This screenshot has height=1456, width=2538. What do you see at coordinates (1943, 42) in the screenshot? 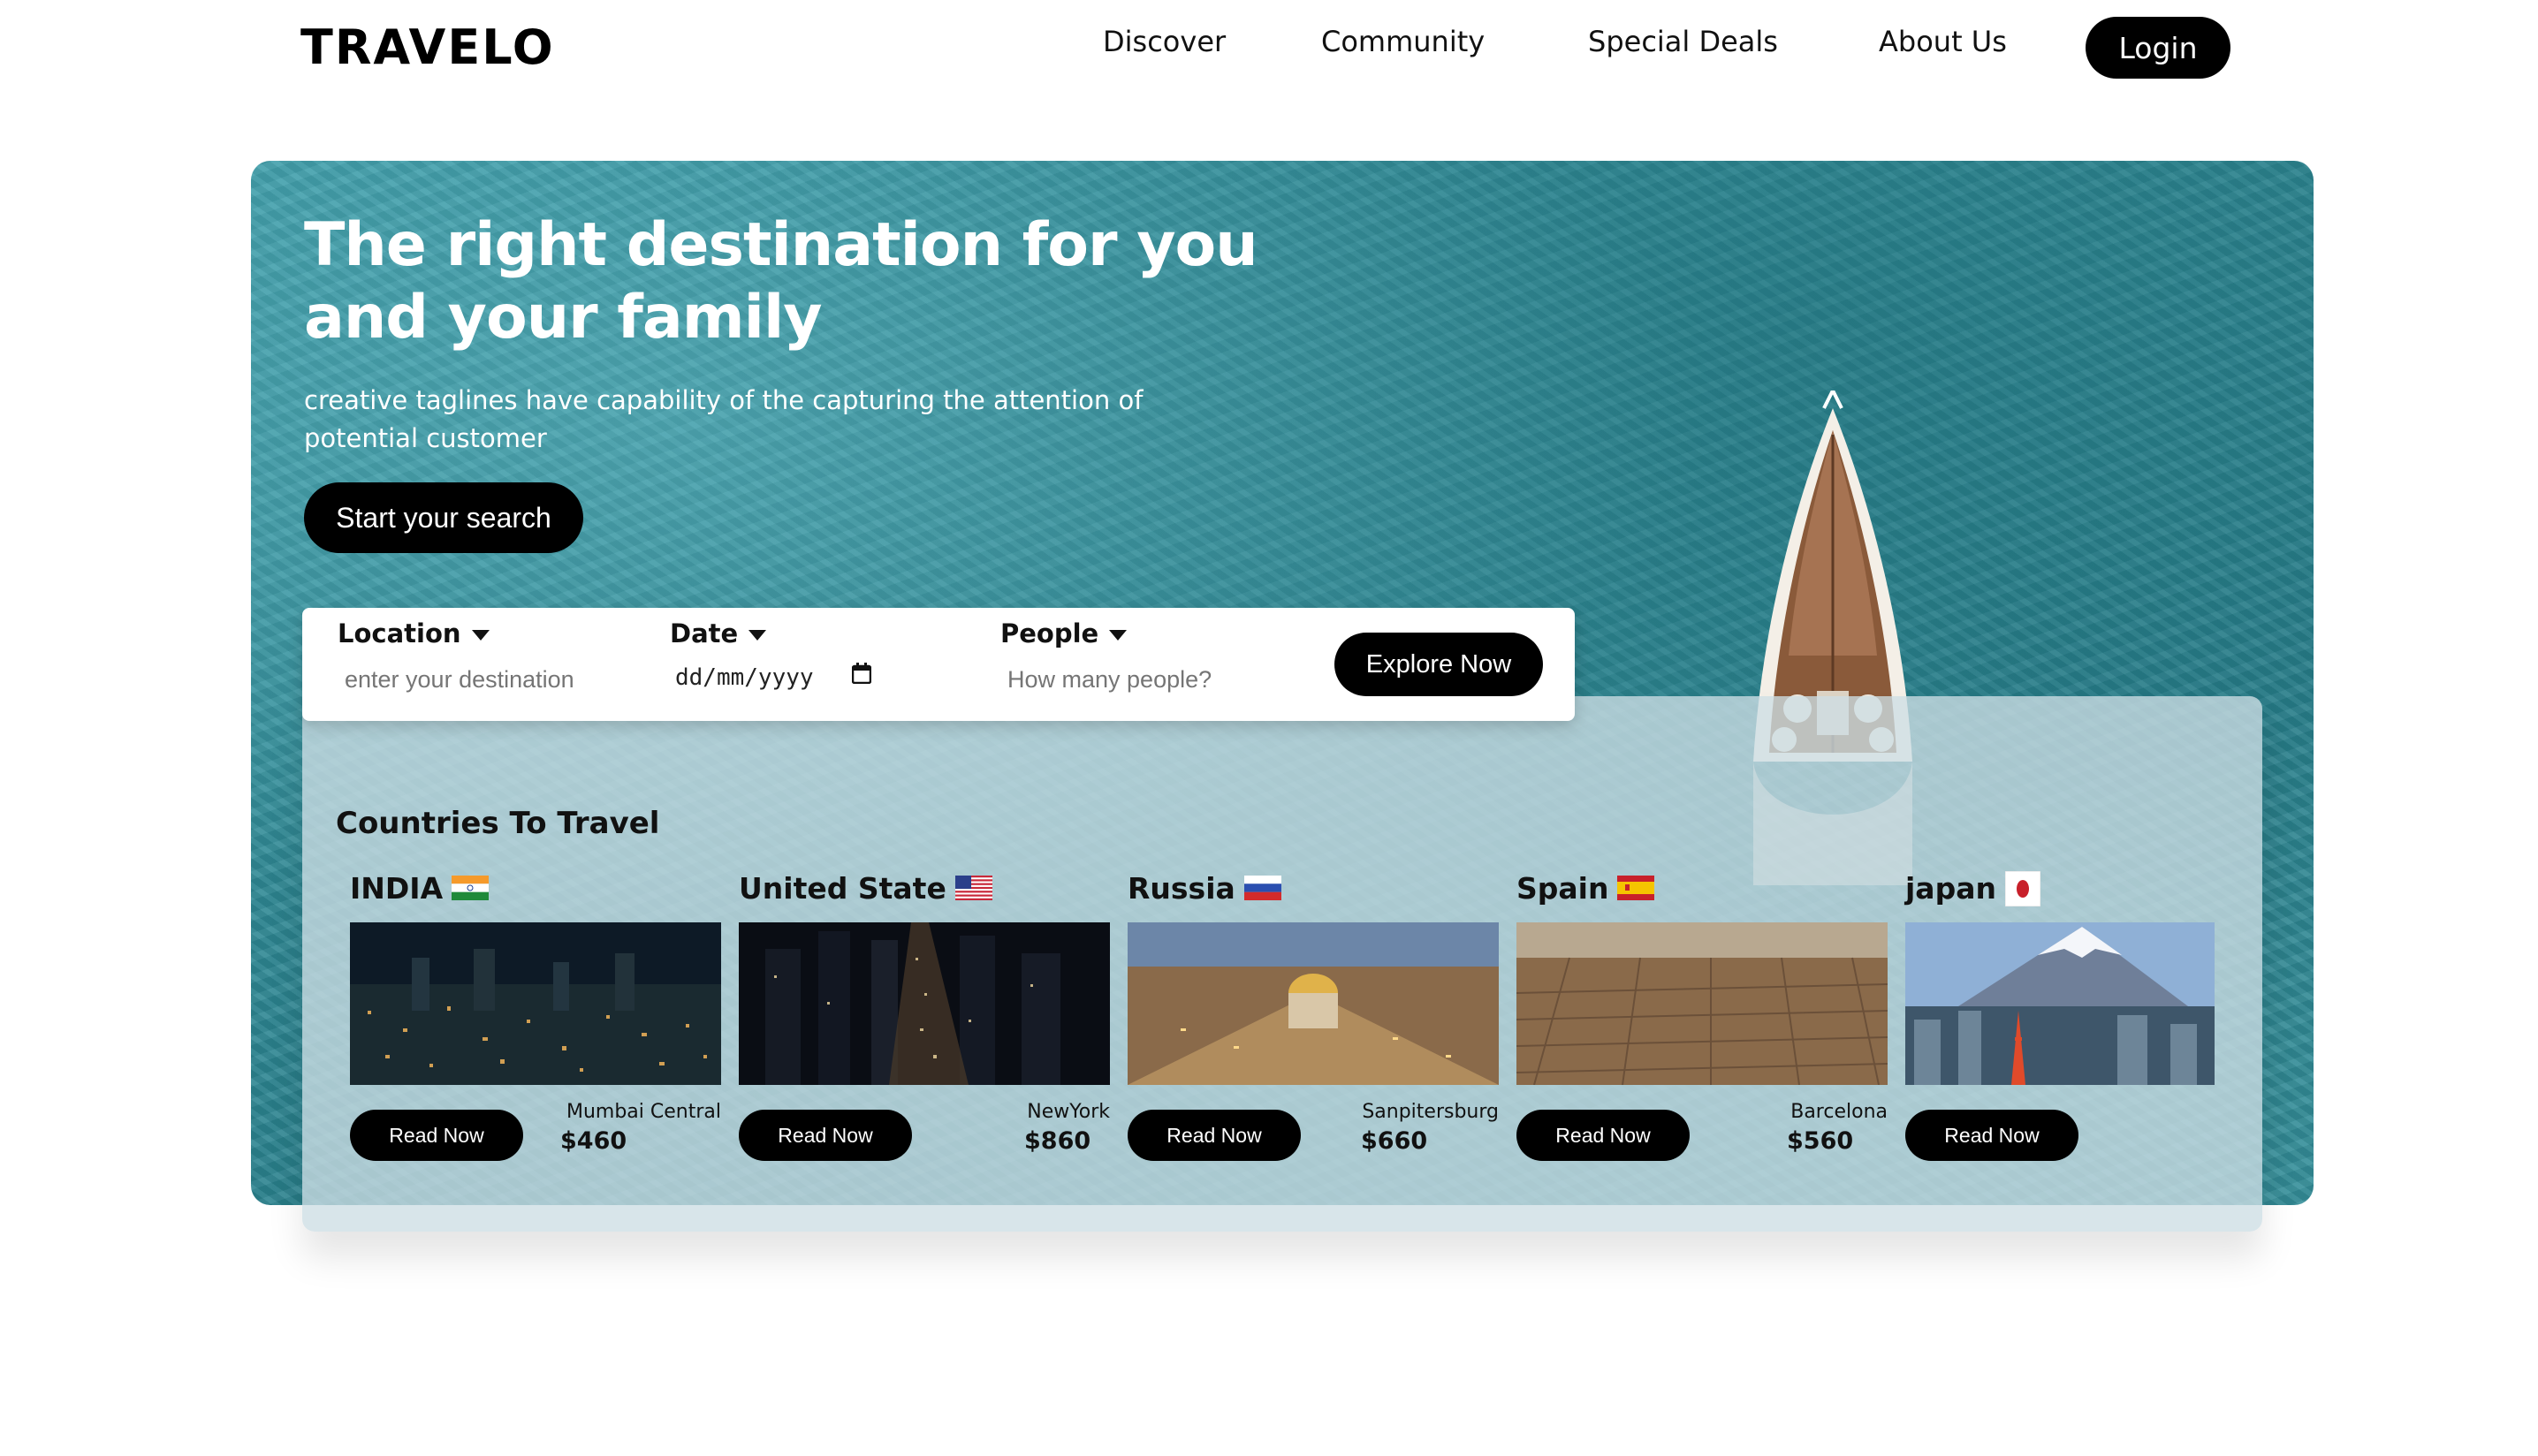
I see `nav-about-us: About Us` at bounding box center [1943, 42].